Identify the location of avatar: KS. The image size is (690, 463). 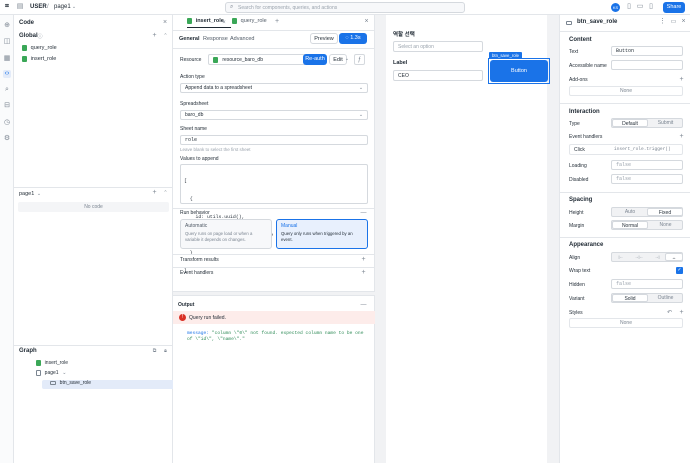
(615, 7).